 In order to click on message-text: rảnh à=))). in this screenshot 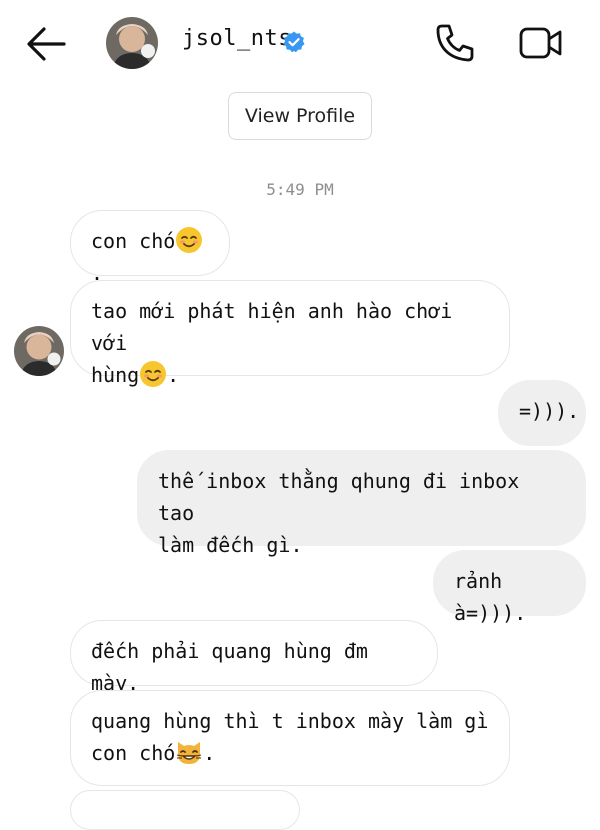, I will do `click(490, 597)`.